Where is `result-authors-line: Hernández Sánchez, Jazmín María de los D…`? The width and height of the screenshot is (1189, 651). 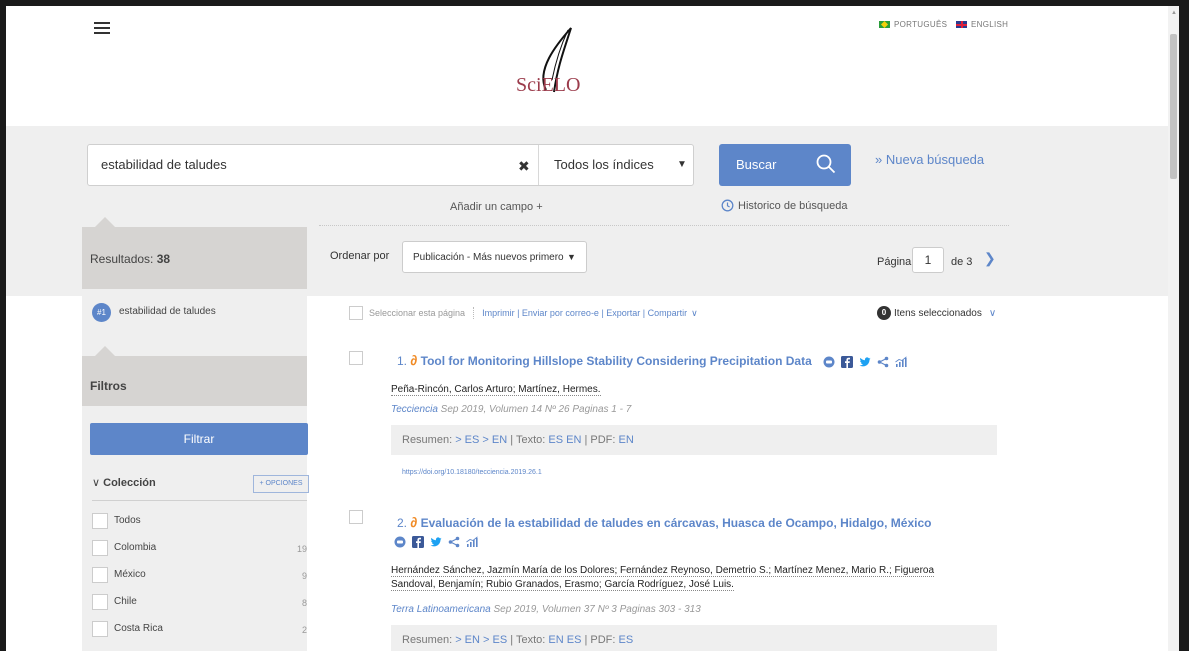 result-authors-line: Hernández Sánchez, Jazmín María de los D… is located at coordinates (663, 571).